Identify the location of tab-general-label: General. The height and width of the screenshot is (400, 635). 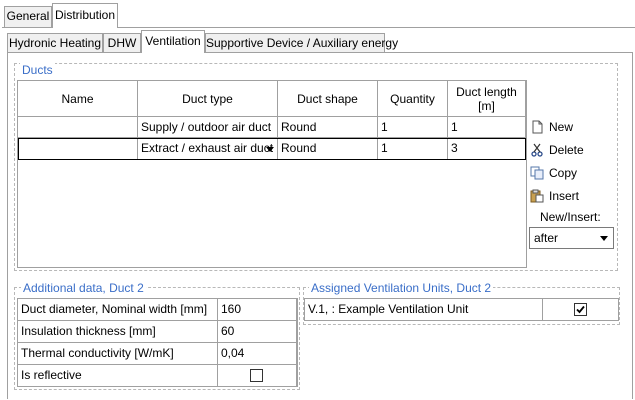
(28, 16).